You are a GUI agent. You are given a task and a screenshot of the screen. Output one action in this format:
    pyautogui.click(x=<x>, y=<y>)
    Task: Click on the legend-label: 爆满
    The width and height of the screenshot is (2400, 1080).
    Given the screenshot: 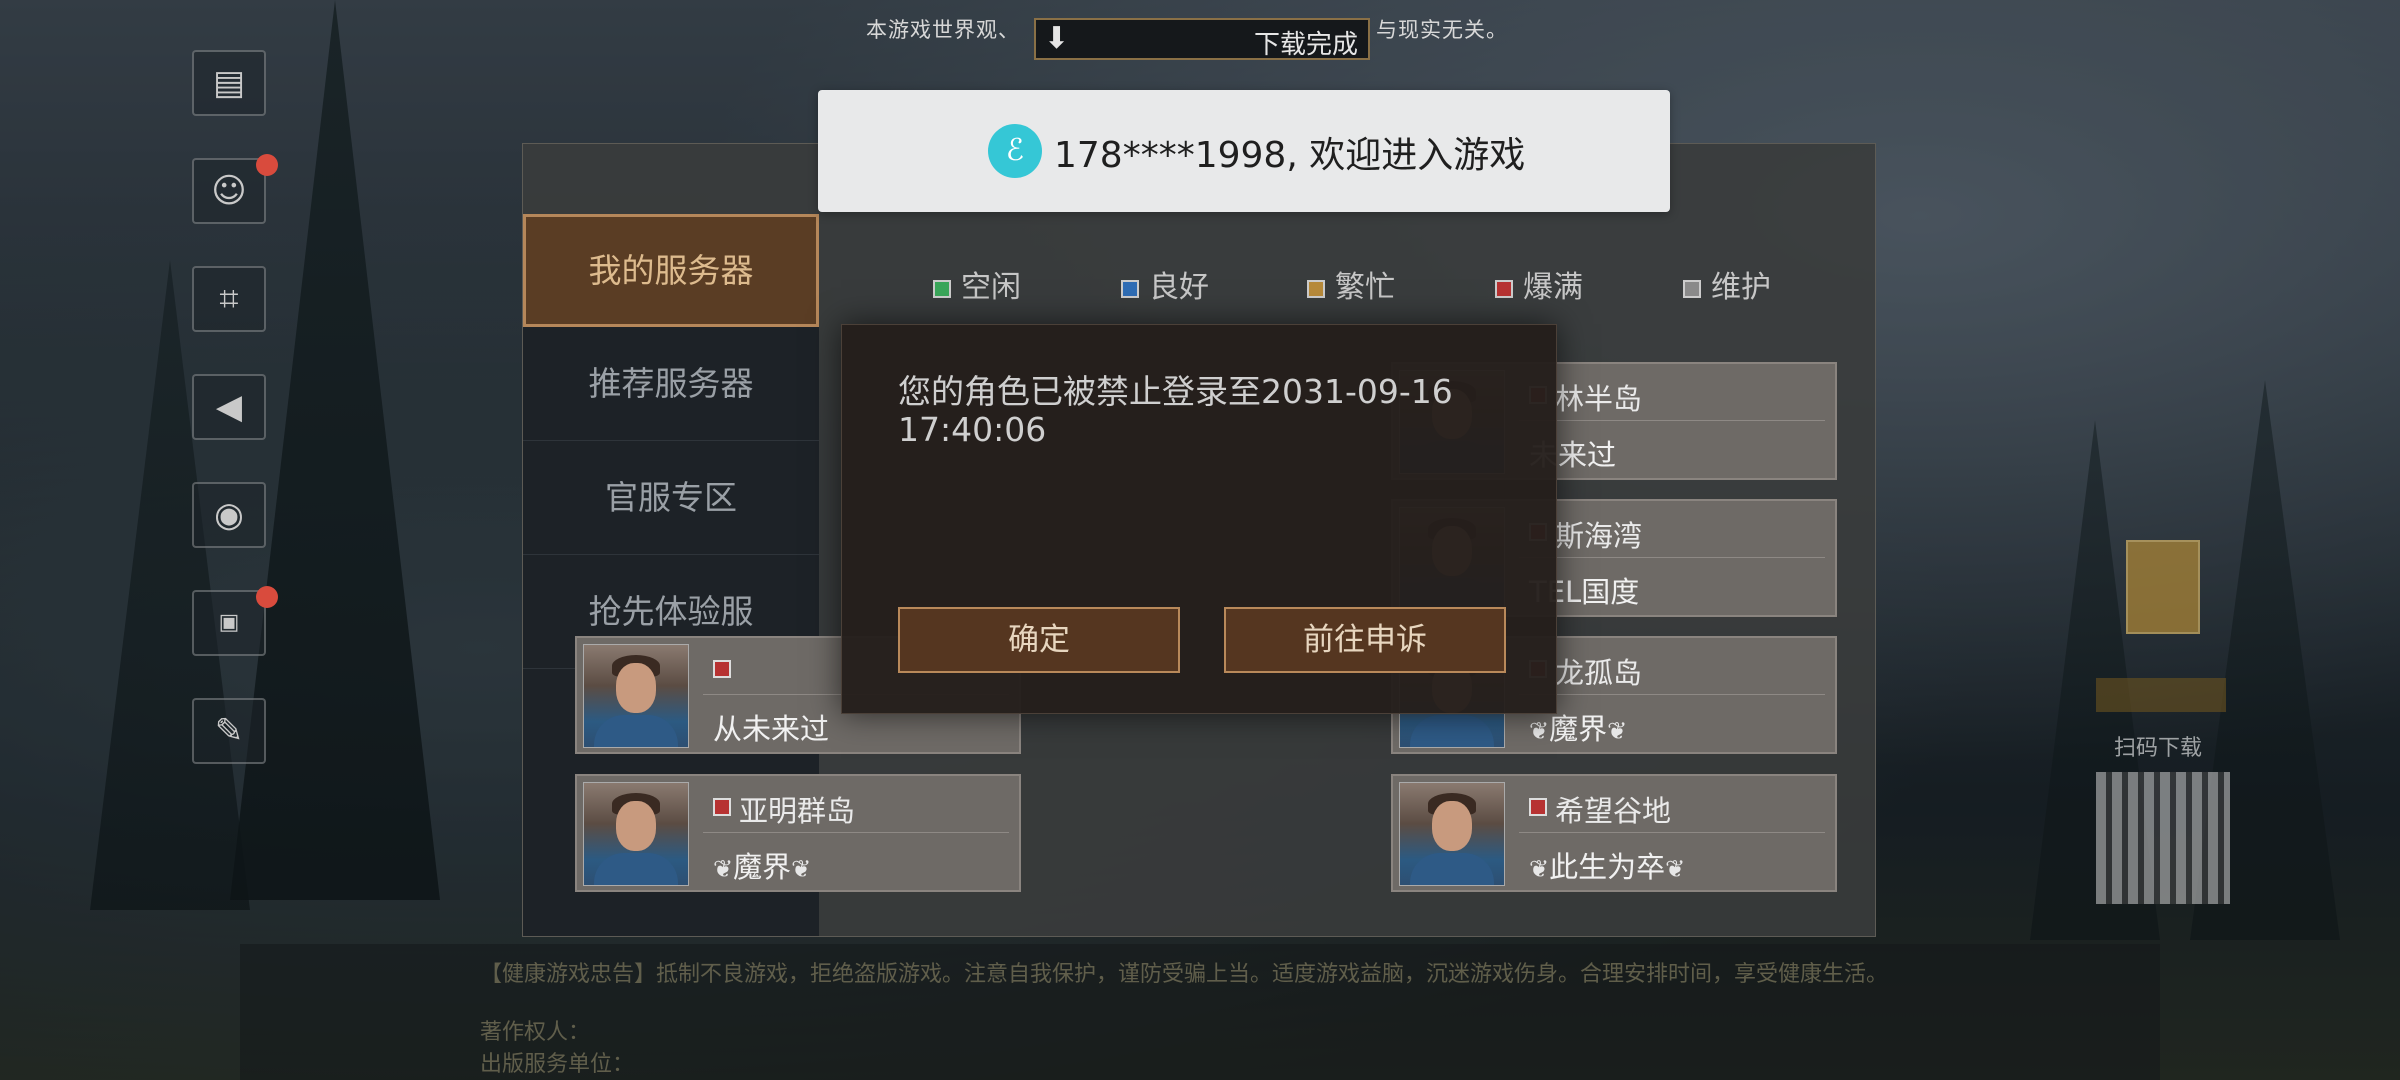 What is the action you would take?
    pyautogui.click(x=1553, y=287)
    